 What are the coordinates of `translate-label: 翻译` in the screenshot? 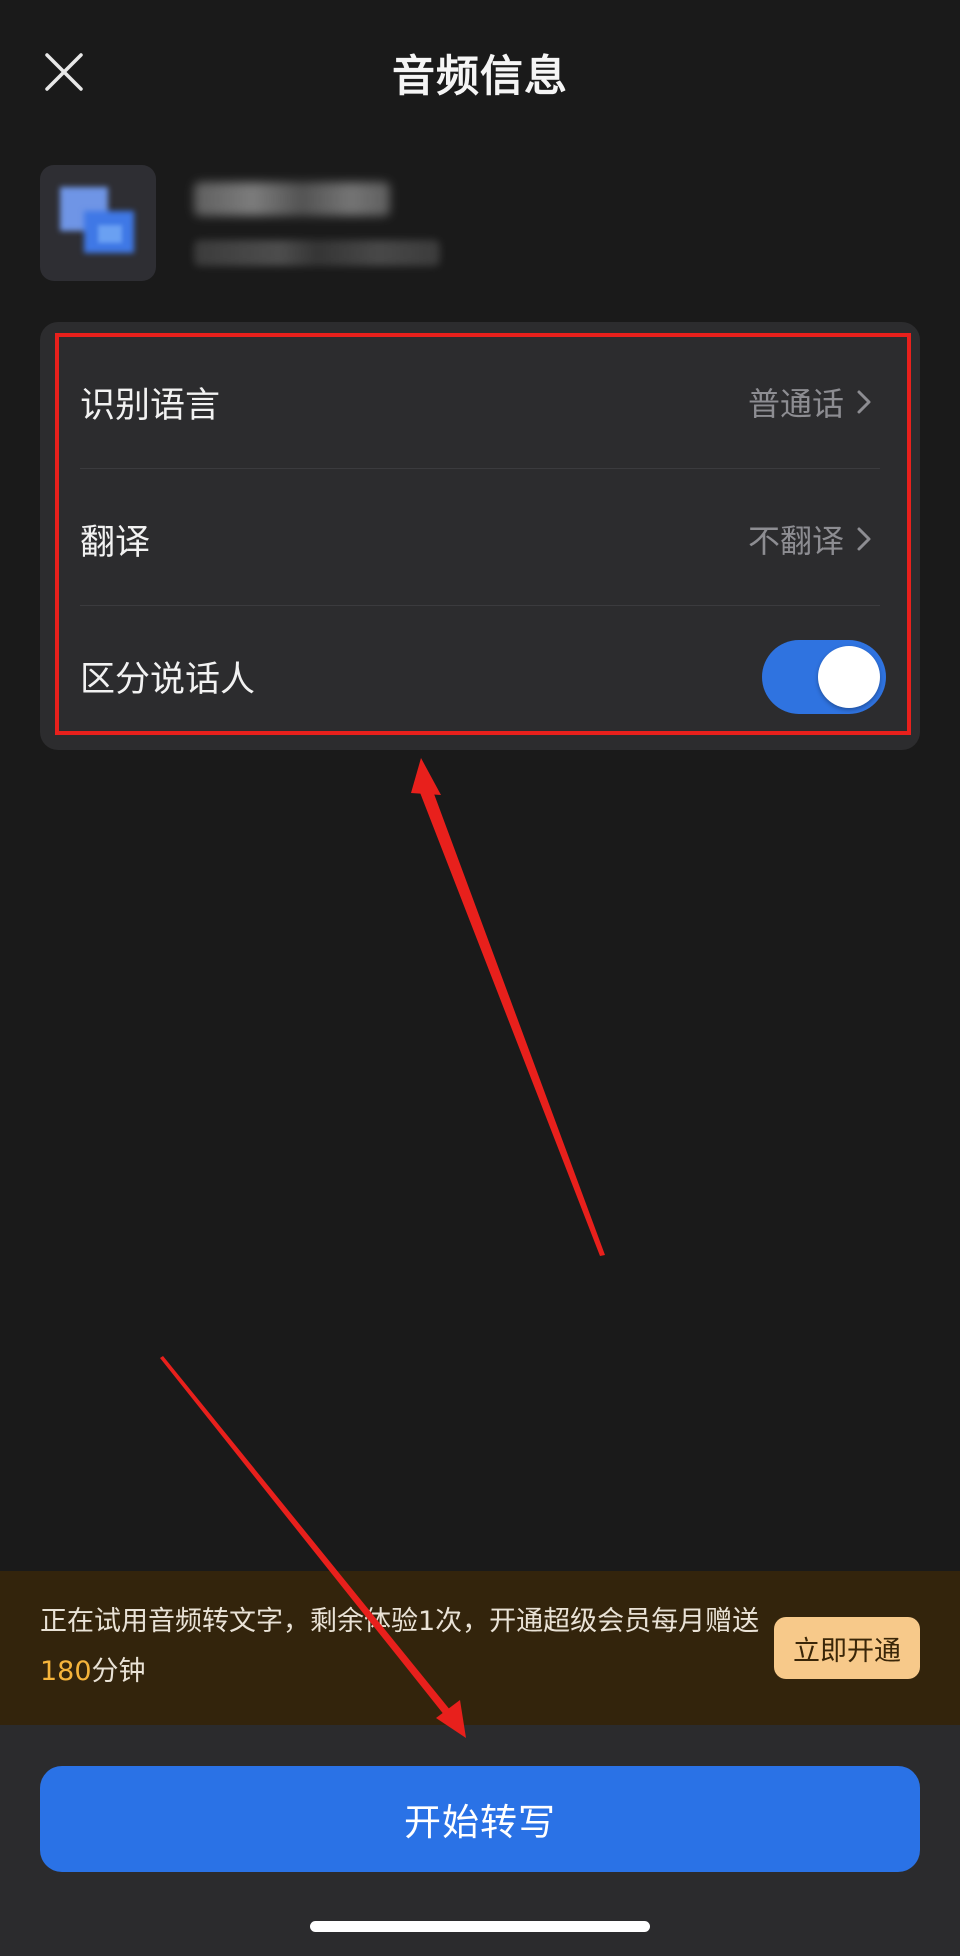 It's located at (115, 542).